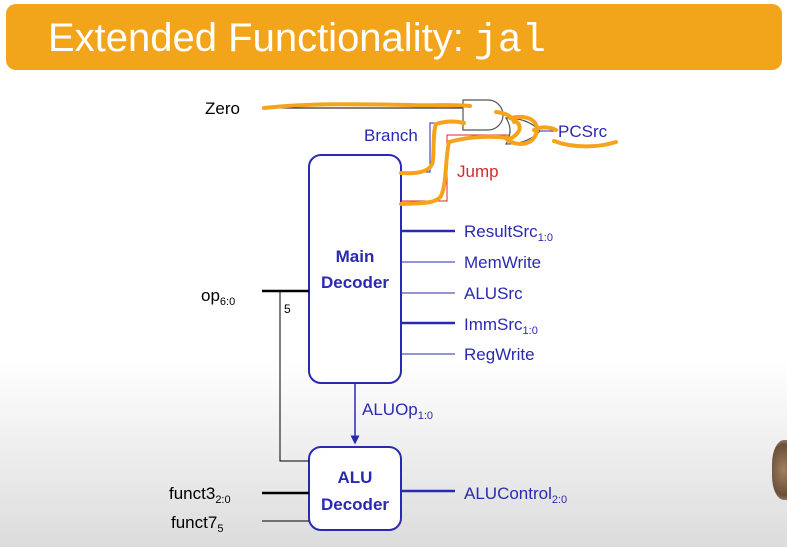 This screenshot has width=787, height=547. Describe the element at coordinates (478, 171) in the screenshot. I see `jump-signal-label: Jump` at that location.